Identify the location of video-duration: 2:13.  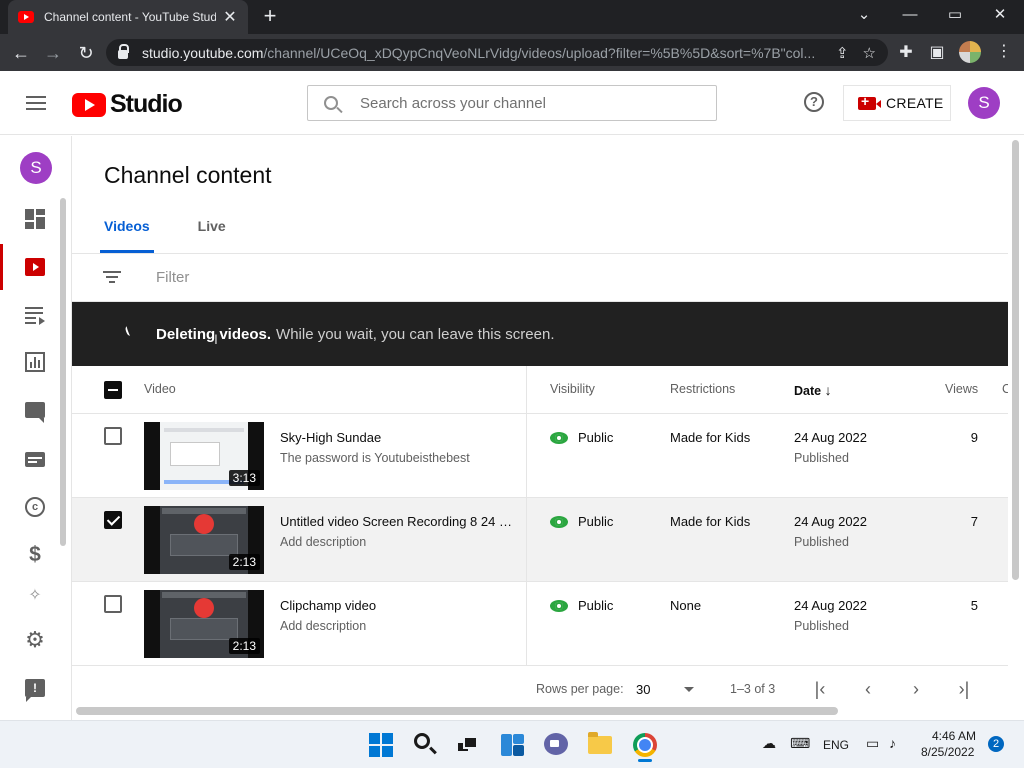
(244, 562).